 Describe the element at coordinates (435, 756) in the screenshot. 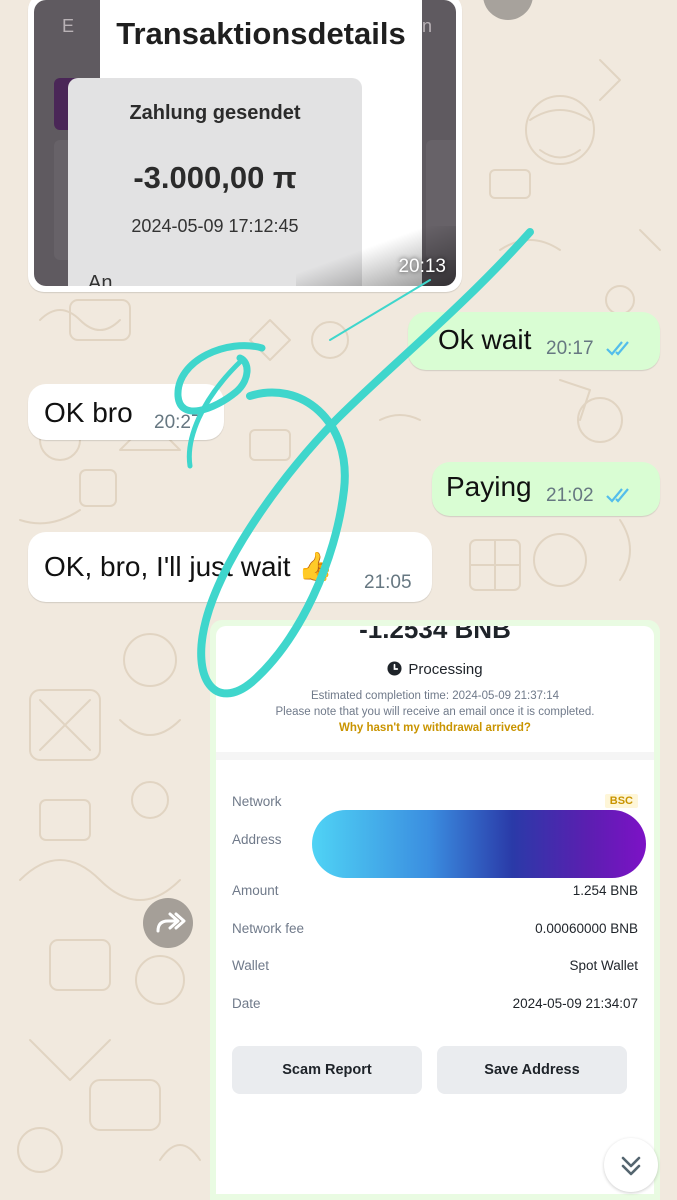

I see `section-divider` at that location.